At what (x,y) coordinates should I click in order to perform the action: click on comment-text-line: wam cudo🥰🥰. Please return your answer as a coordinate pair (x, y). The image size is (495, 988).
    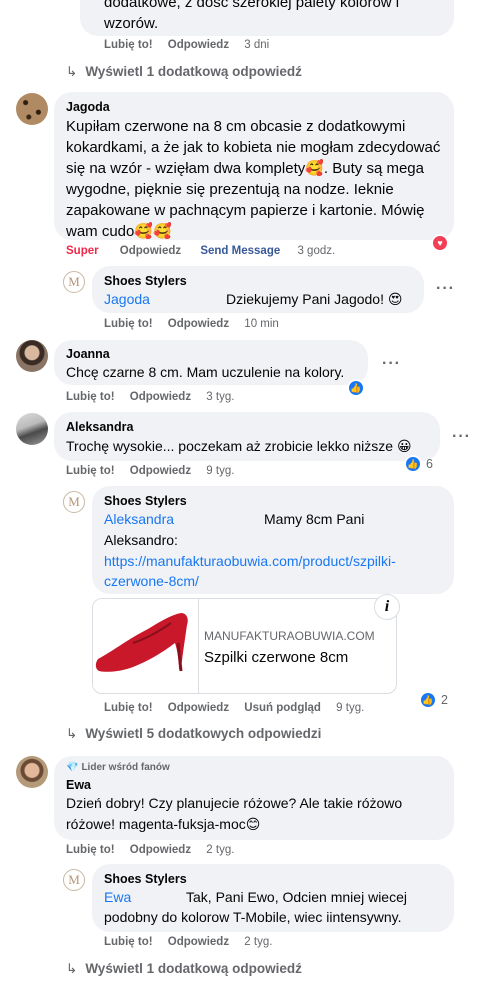
    Looking at the image, I should click on (119, 231).